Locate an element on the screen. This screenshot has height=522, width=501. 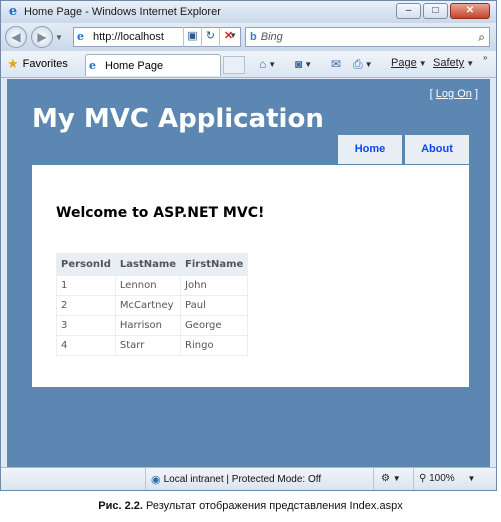
forward-button: ▶ is located at coordinates (42, 37).